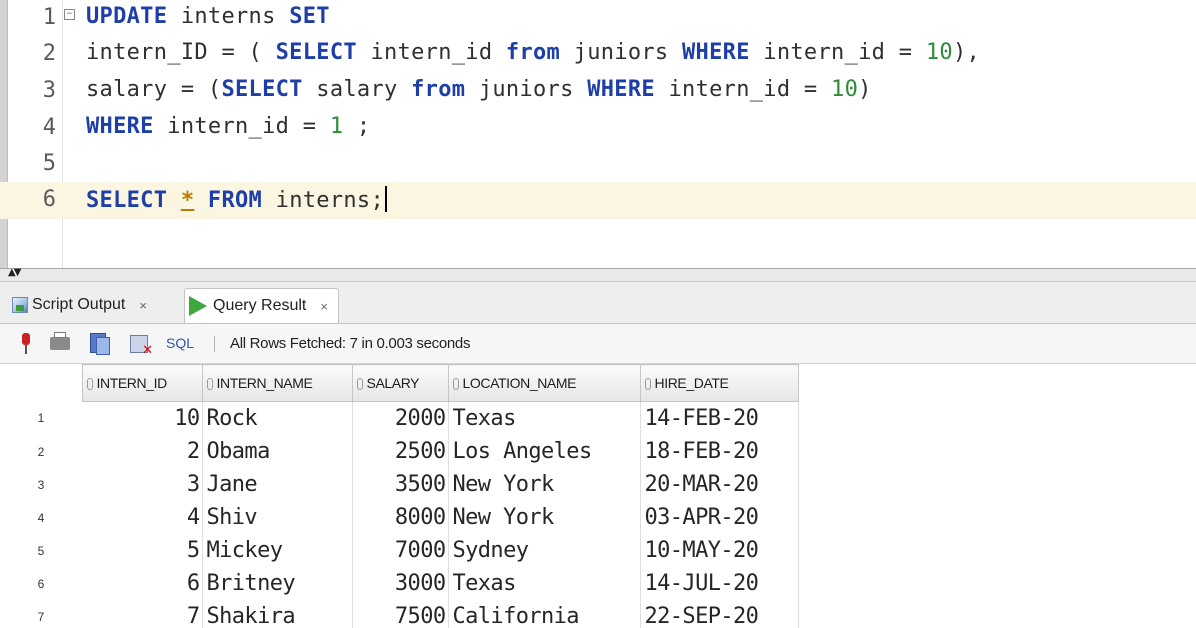  Describe the element at coordinates (719, 517) in the screenshot. I see `cell-hire-date: 03-APR-20` at that location.